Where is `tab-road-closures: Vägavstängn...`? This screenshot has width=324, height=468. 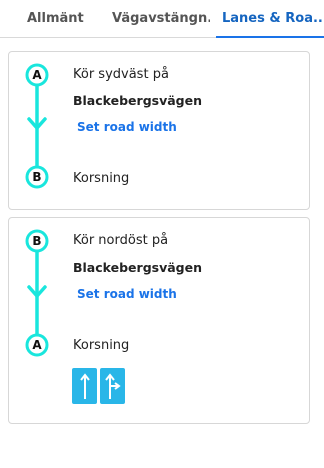
tab-road-closures: Vägavstängn... is located at coordinates (161, 19).